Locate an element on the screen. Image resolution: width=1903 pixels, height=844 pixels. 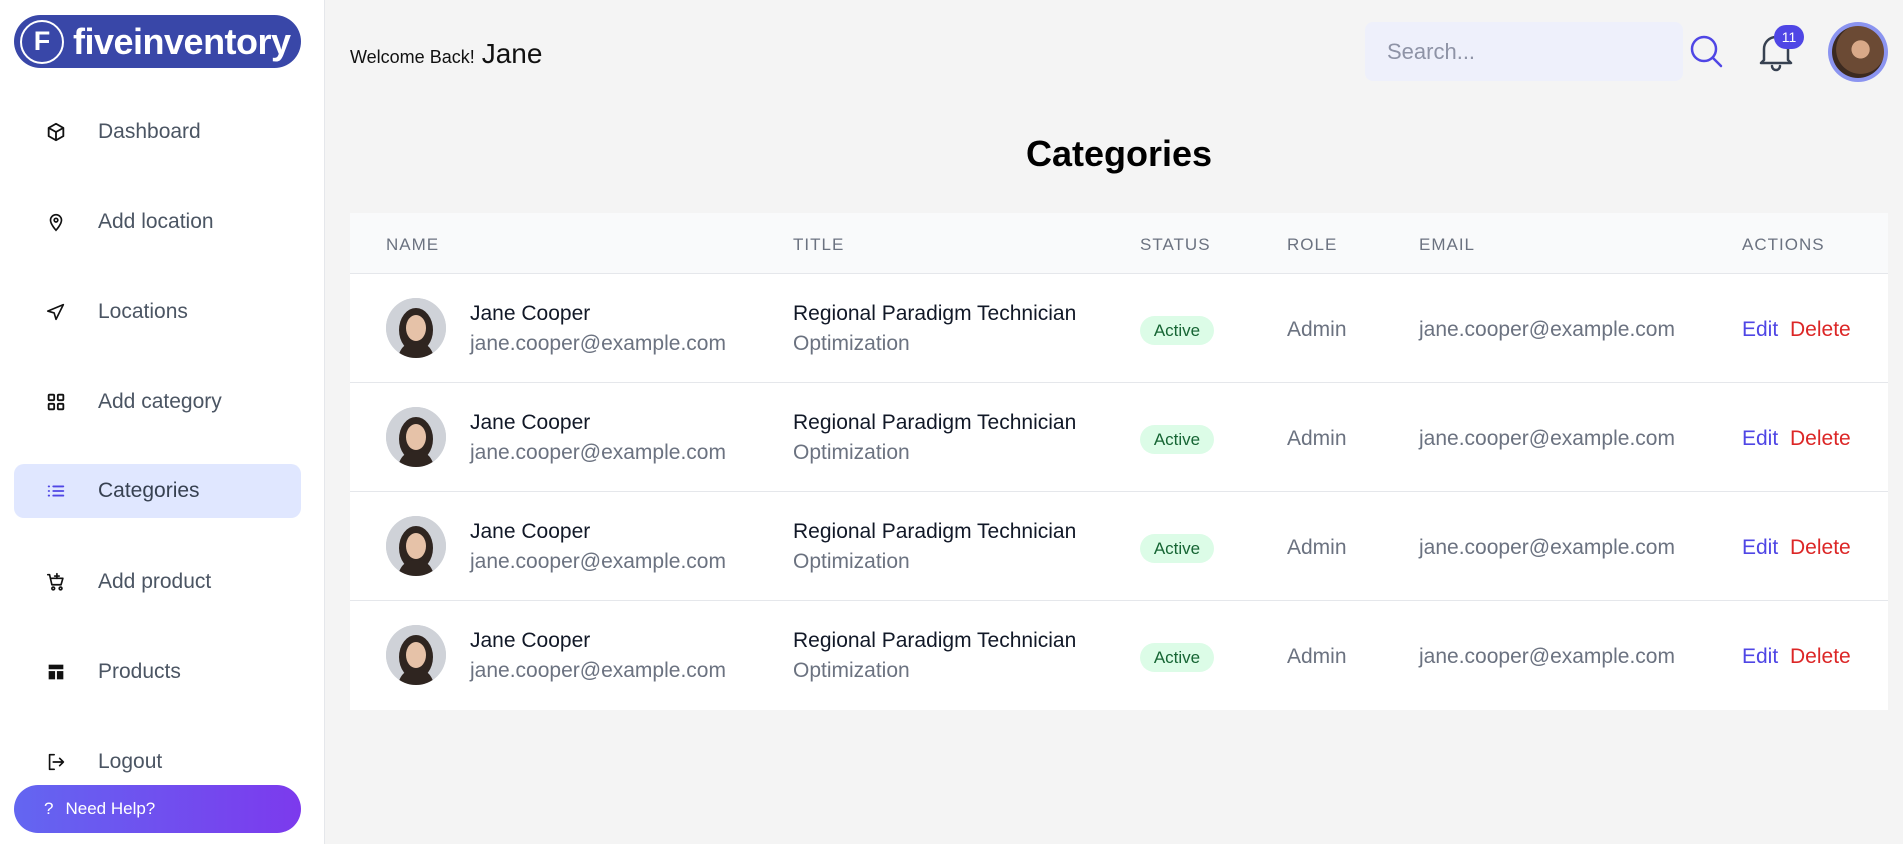
sidebar-item-add-category: Add category is located at coordinates (157, 402).